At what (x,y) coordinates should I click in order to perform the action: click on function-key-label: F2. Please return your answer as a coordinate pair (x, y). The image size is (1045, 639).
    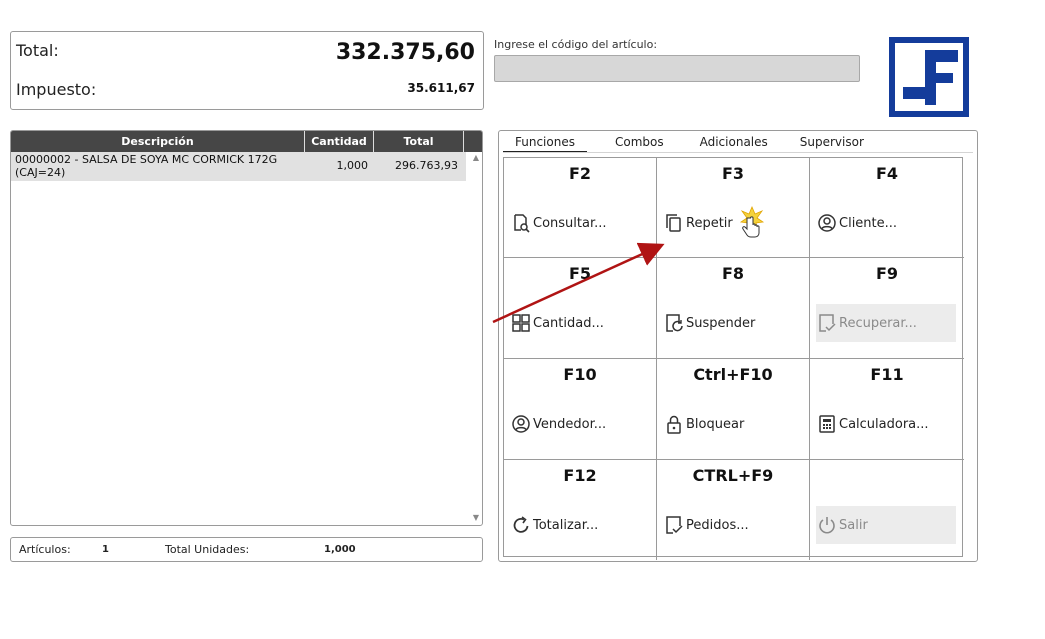
    Looking at the image, I should click on (580, 173).